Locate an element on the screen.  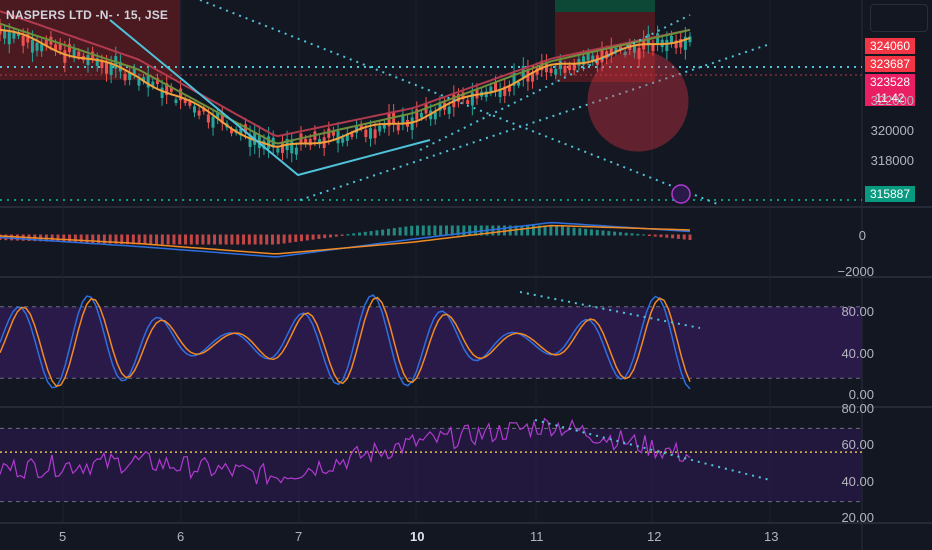
stoch-axis-tick: 0.00 is located at coordinates (861, 394).